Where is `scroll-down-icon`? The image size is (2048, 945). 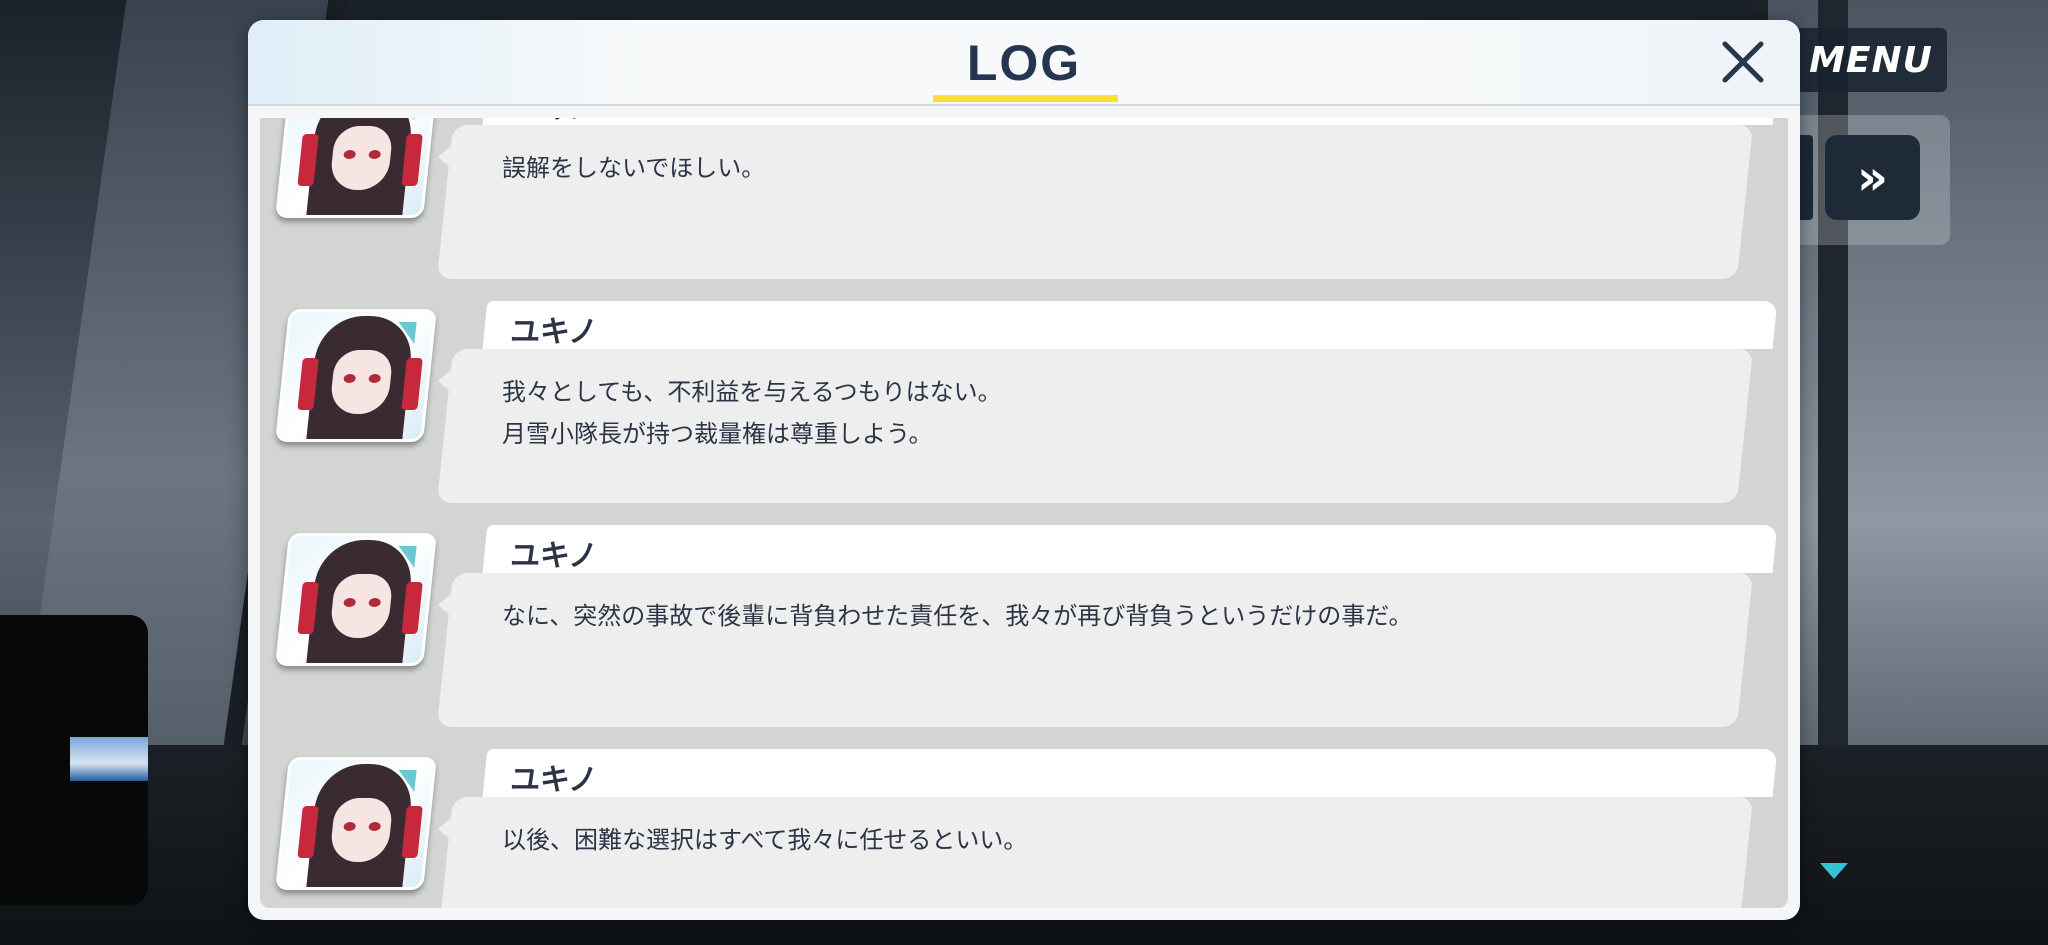
scroll-down-icon is located at coordinates (1834, 871).